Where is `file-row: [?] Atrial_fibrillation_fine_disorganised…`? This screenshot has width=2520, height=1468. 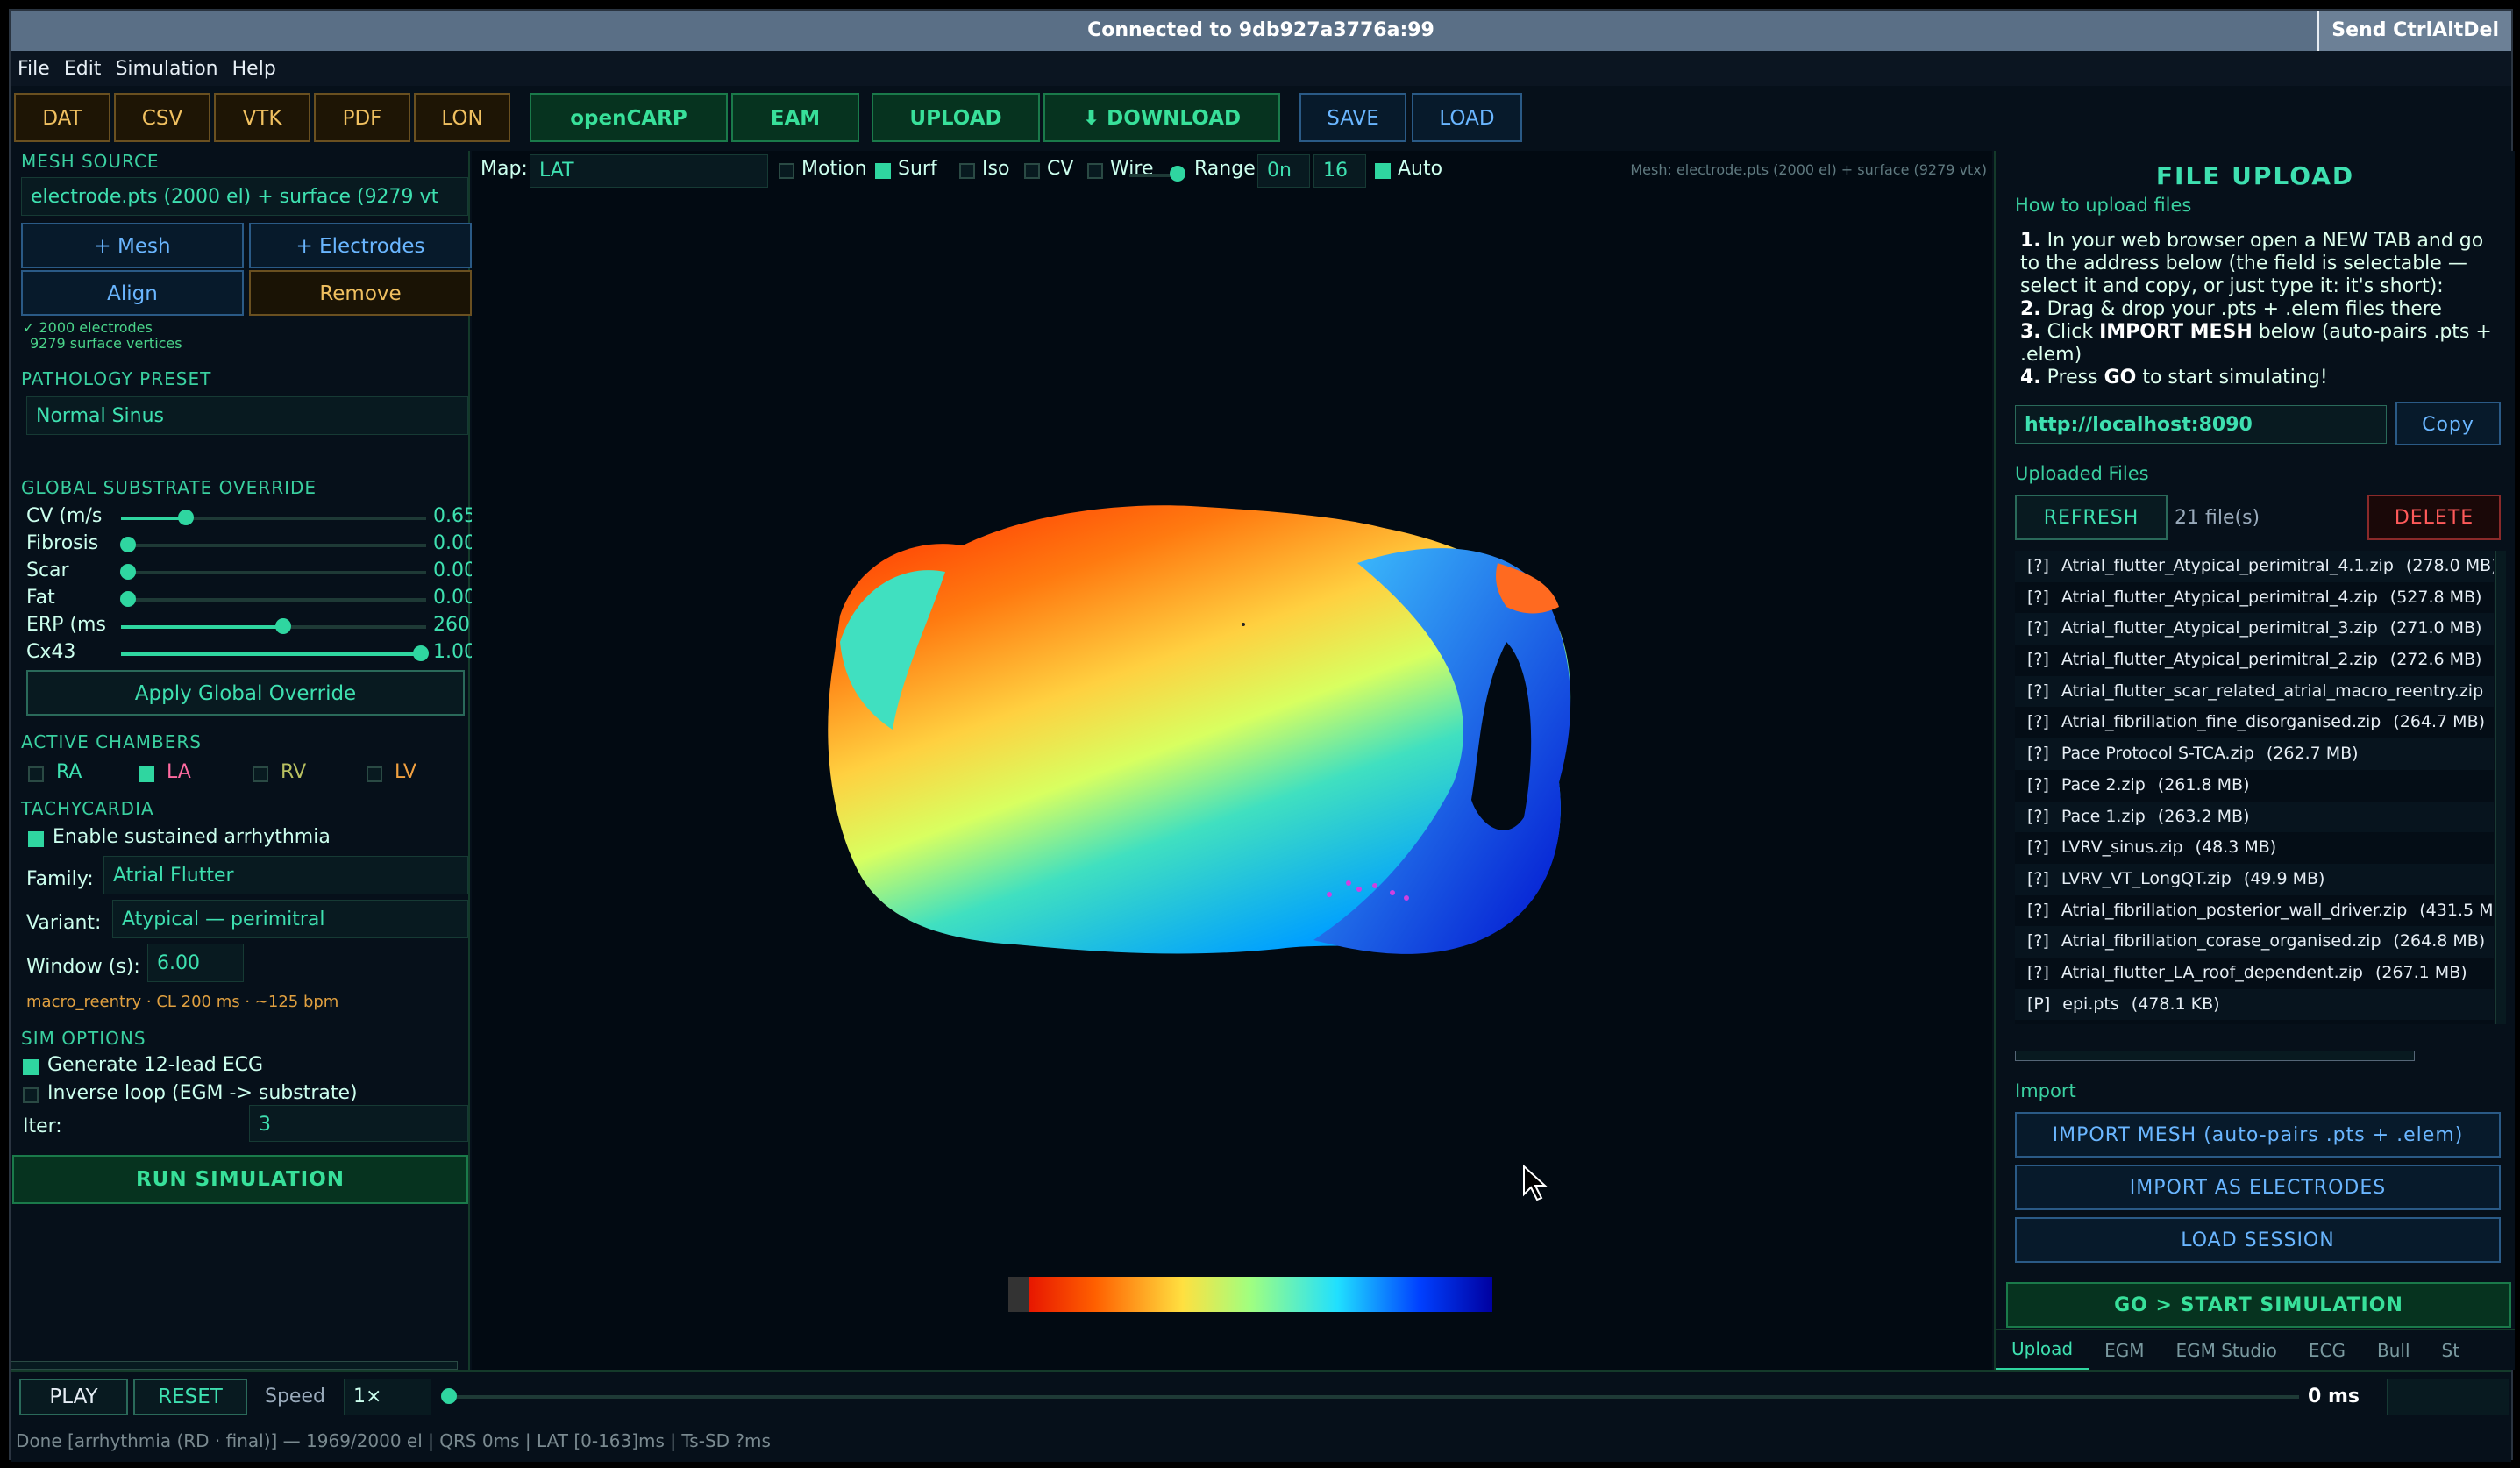
file-row: [?] Atrial_fibrillation_fine_disorganised… is located at coordinates (2254, 723).